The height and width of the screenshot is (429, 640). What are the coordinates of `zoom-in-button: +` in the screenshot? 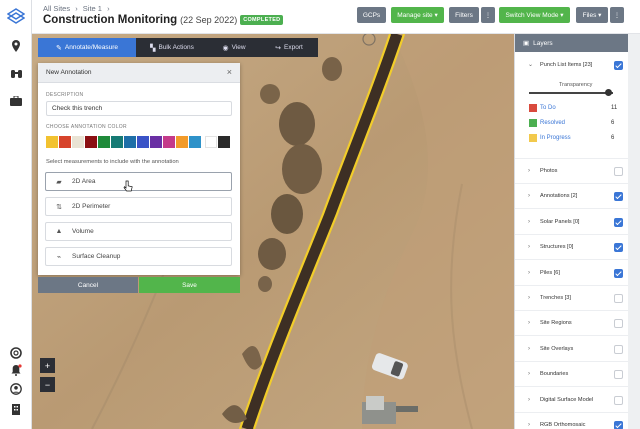 It's located at (47, 365).